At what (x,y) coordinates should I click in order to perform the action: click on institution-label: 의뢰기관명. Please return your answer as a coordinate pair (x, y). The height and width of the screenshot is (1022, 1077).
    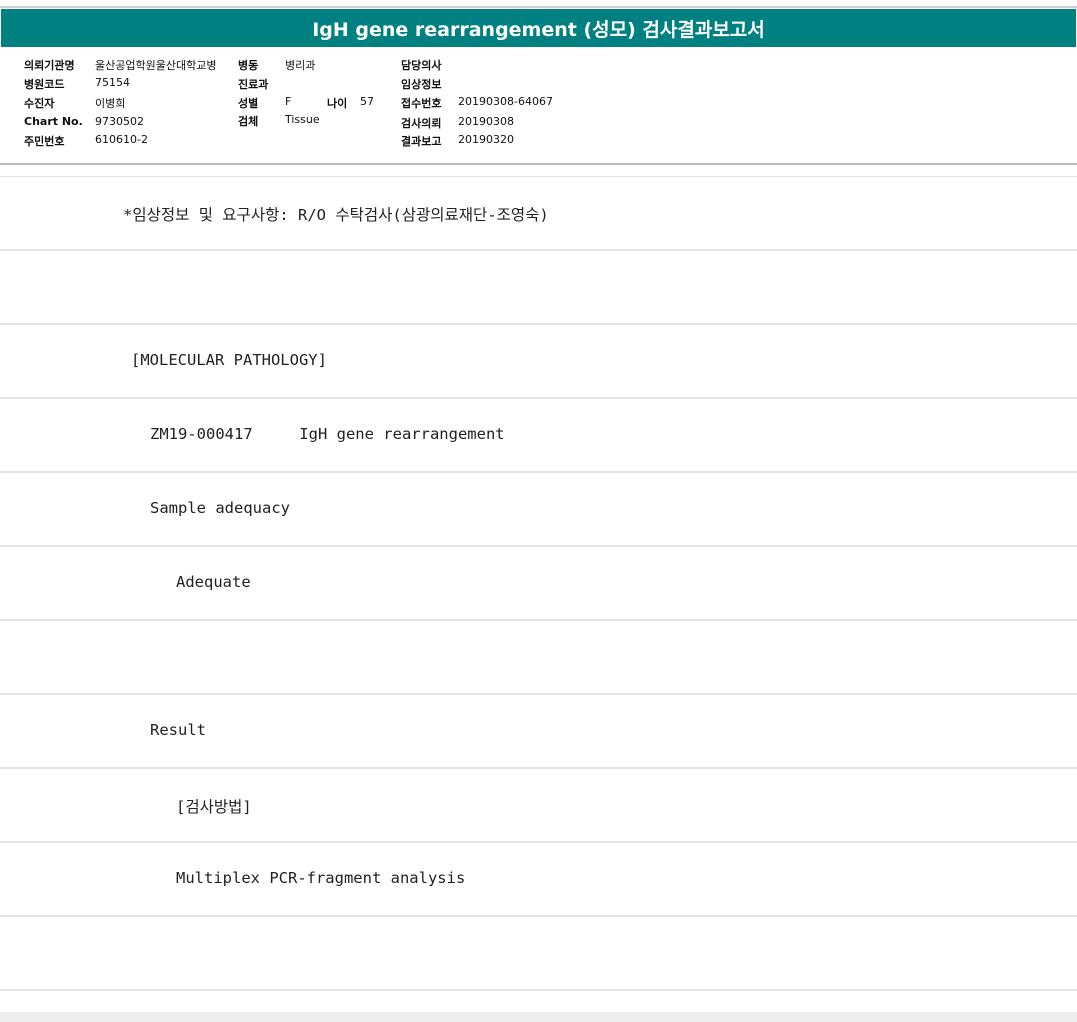
    Looking at the image, I should click on (49, 65).